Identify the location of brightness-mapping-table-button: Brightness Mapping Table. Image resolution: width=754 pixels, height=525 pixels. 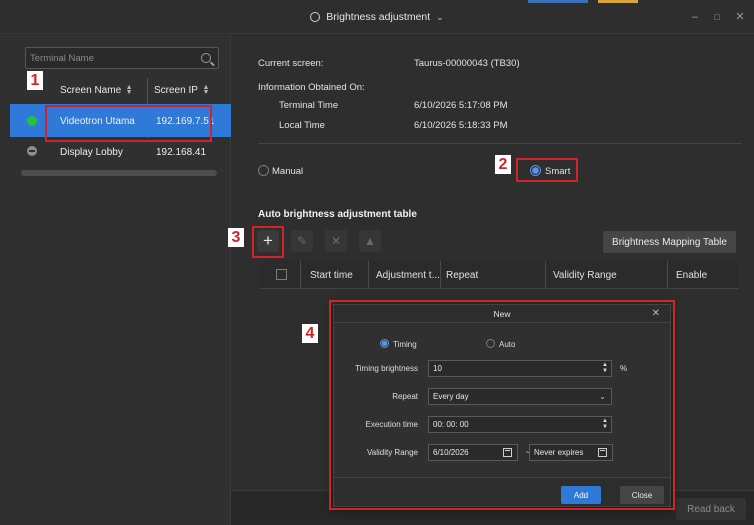
(669, 242).